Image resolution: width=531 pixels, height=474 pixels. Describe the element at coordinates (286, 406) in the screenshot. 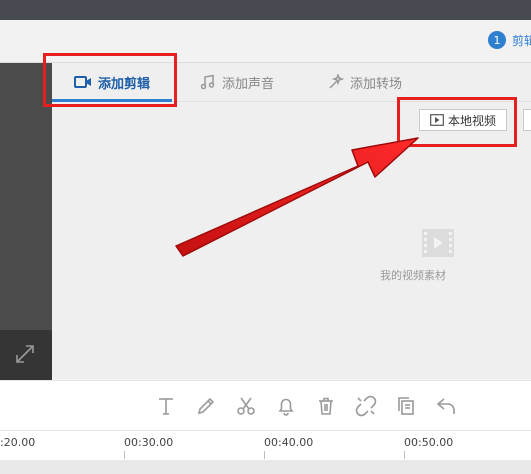

I see `bell-icon` at that location.